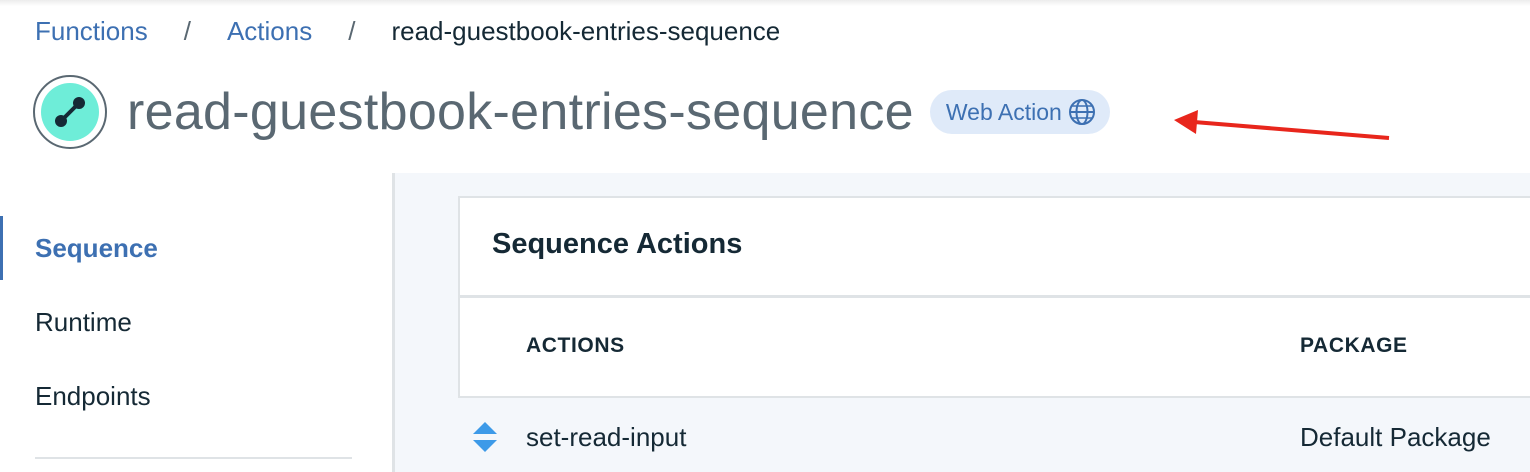 This screenshot has height=472, width=1530. Describe the element at coordinates (269, 31) in the screenshot. I see `breadcrumb-link-actions: Actions` at that location.